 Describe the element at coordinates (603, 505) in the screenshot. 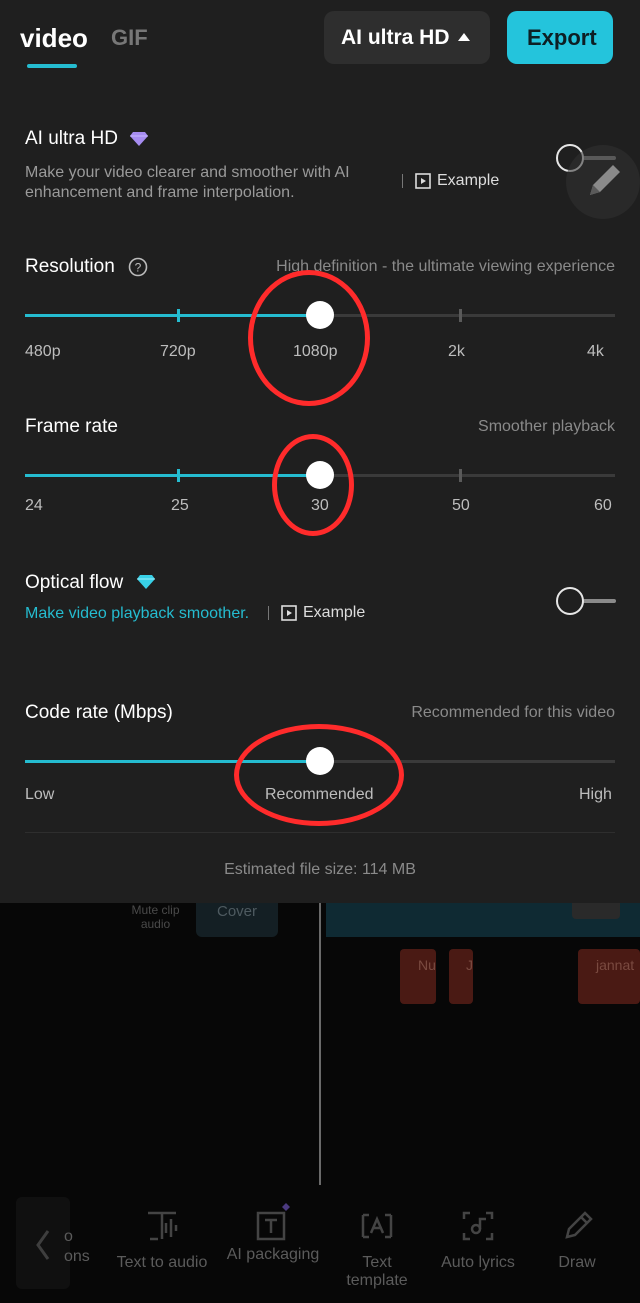

I see `frame-rate-option-60: 60` at that location.